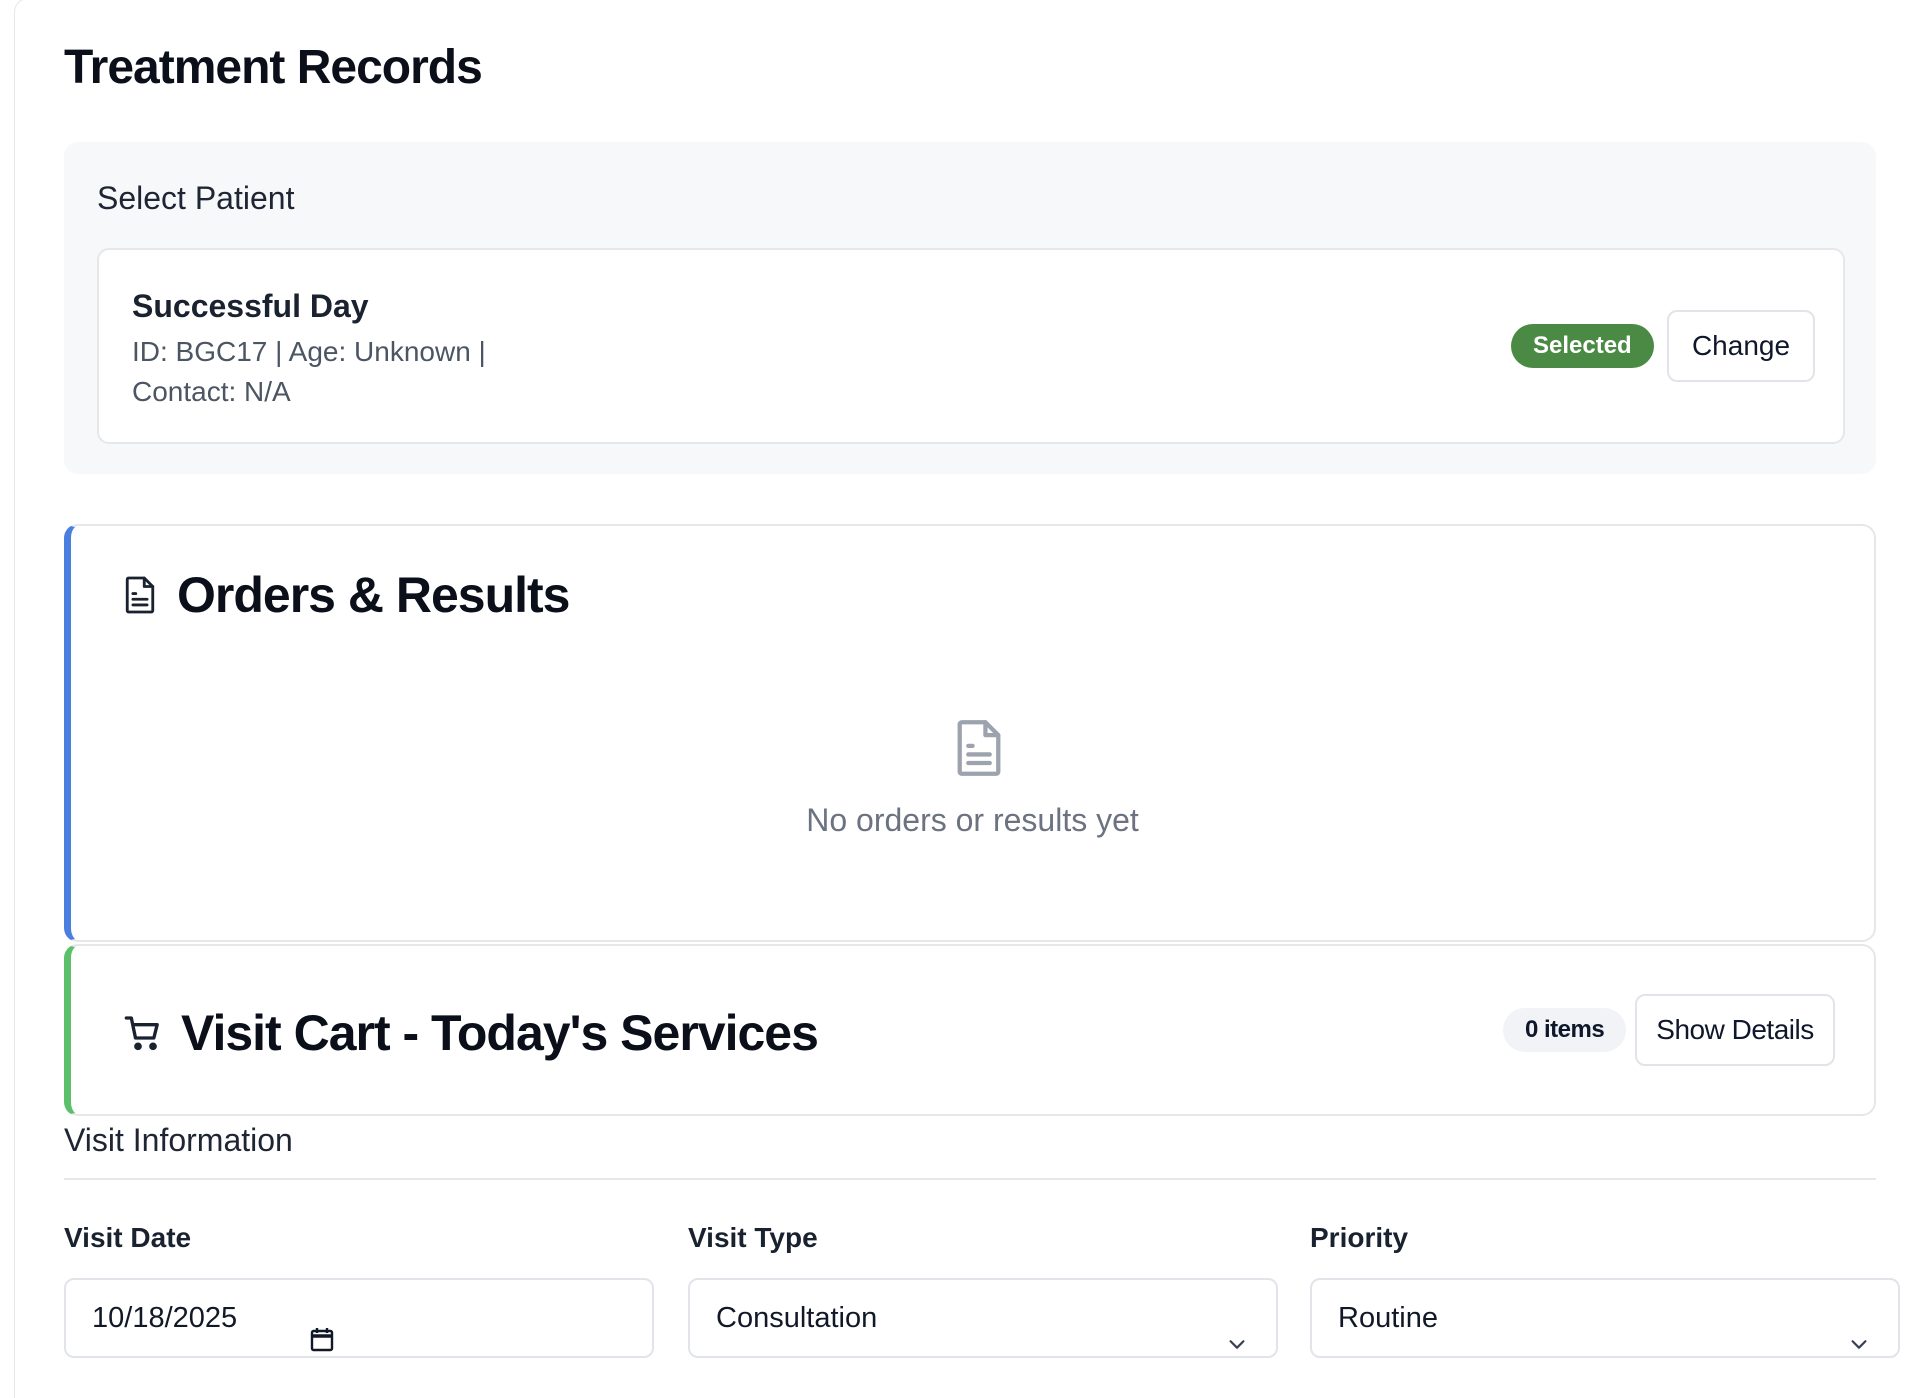  I want to click on empty-document-icon, so click(979, 748).